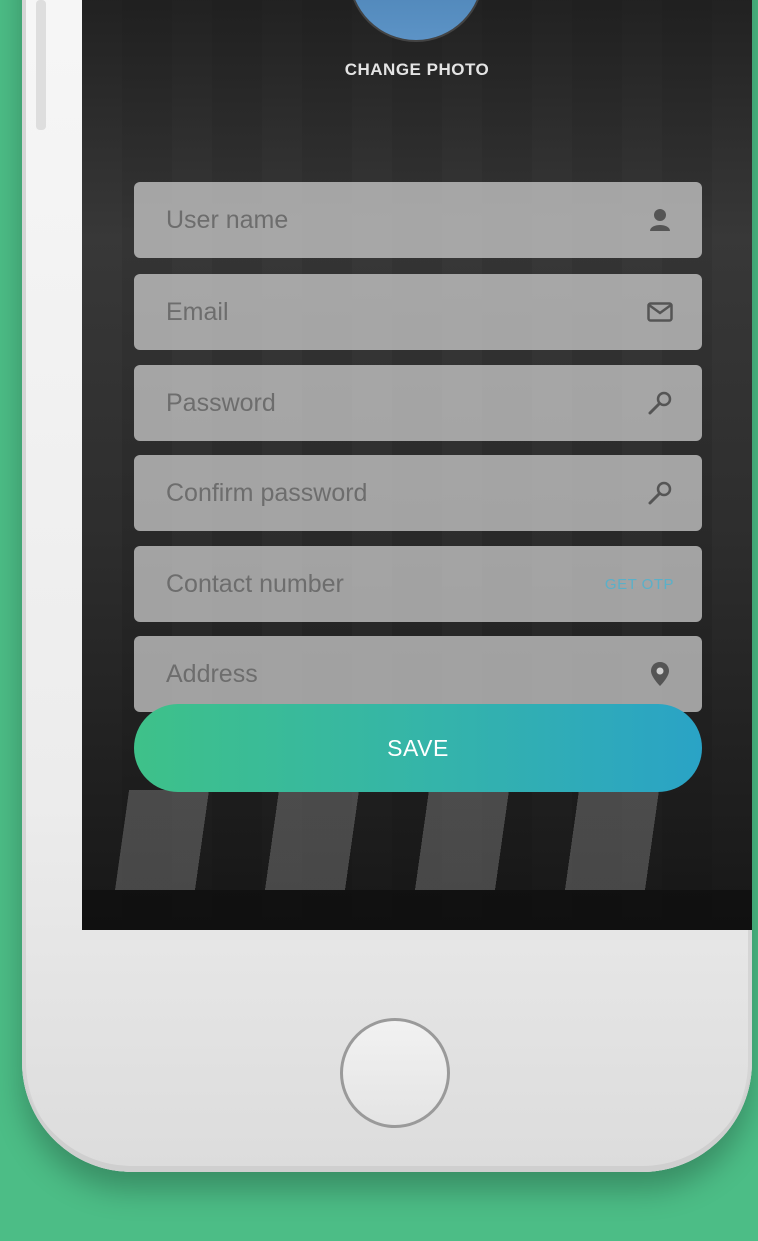 The width and height of the screenshot is (758, 1241). I want to click on get-otp-button: GET OTP, so click(639, 584).